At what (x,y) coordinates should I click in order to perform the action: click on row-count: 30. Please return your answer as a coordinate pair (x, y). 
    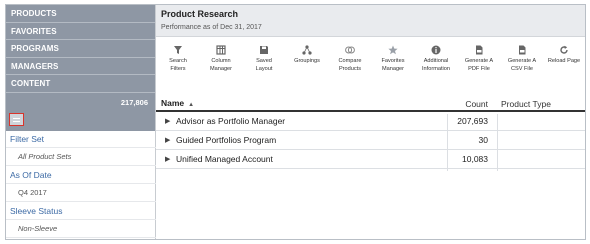
    Looking at the image, I should click on (483, 140).